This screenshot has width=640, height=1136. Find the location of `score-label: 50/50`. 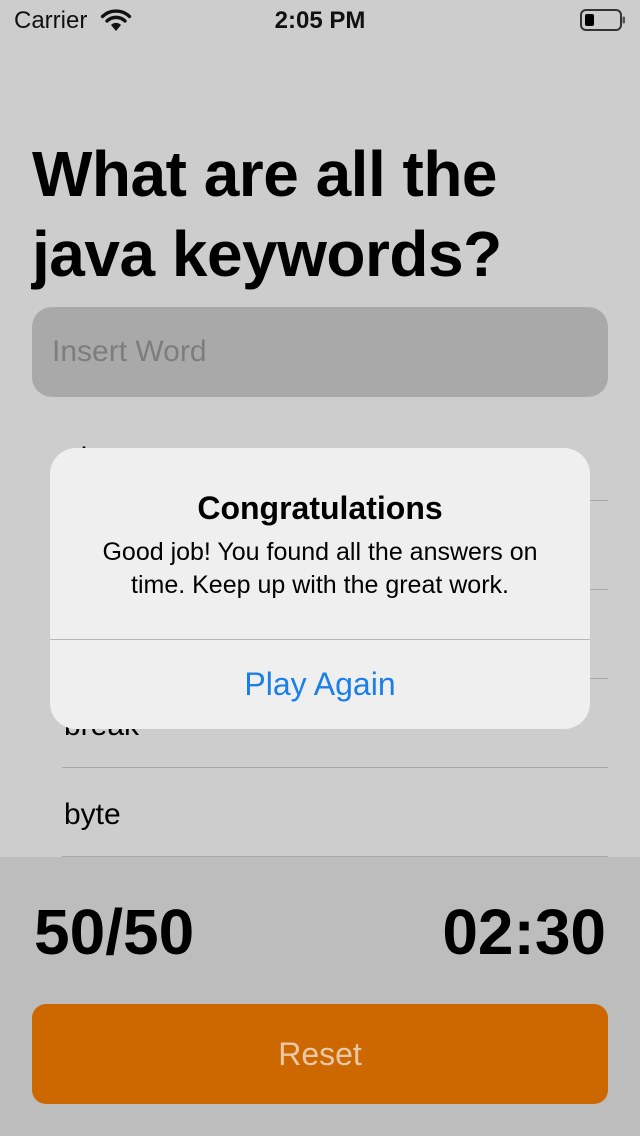

score-label: 50/50 is located at coordinates (114, 932).